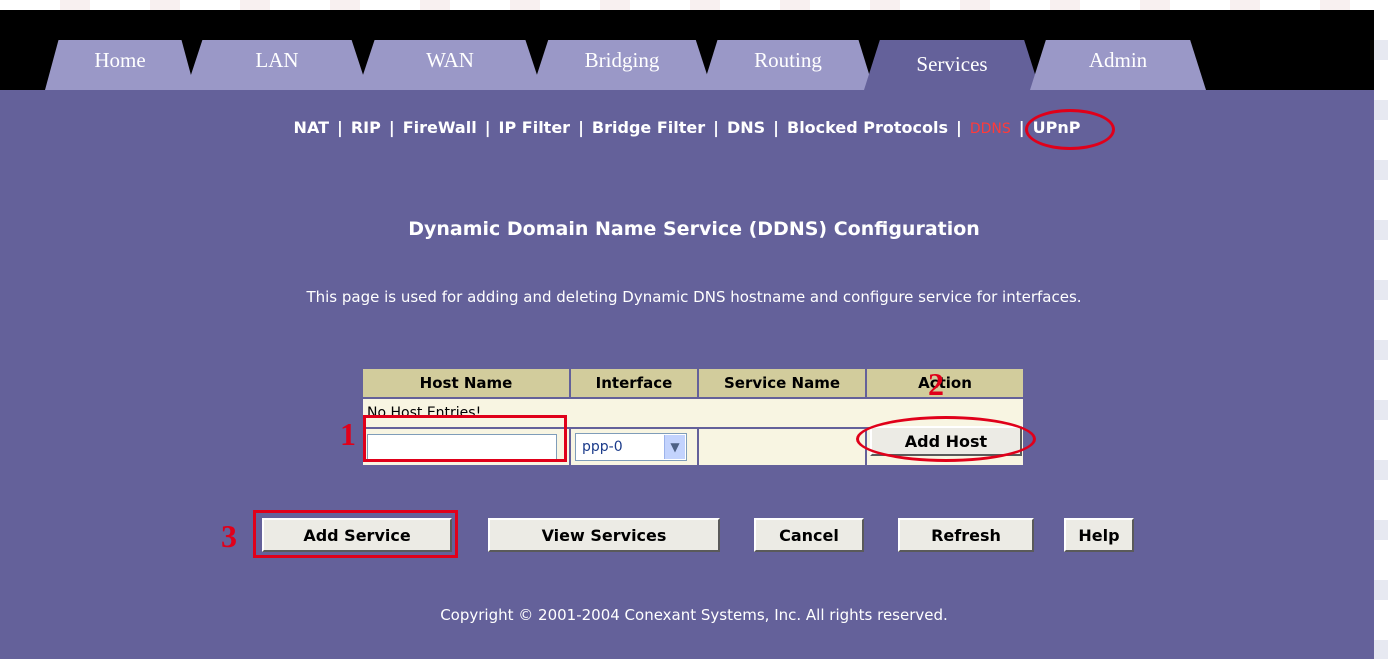 The height and width of the screenshot is (659, 1388). Describe the element at coordinates (120, 60) in the screenshot. I see `tab-home-label: Home` at that location.